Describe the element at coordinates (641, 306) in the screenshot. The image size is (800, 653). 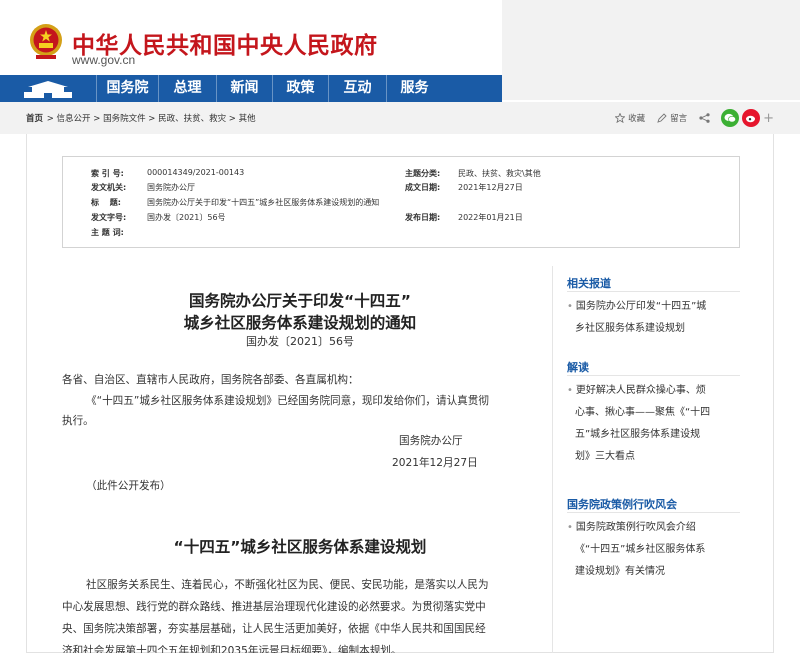
I see `related-report-line-1: 国务院办公厅印发“十四五”城` at that location.